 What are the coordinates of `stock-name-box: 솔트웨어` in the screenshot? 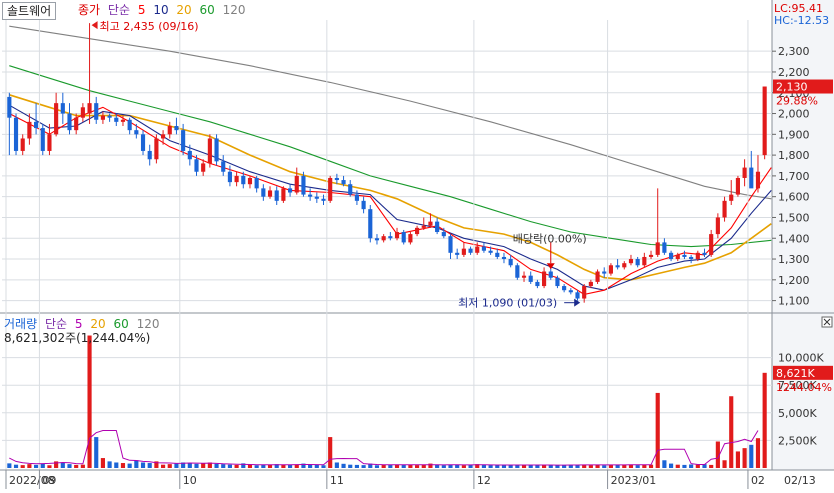 It's located at (29, 11).